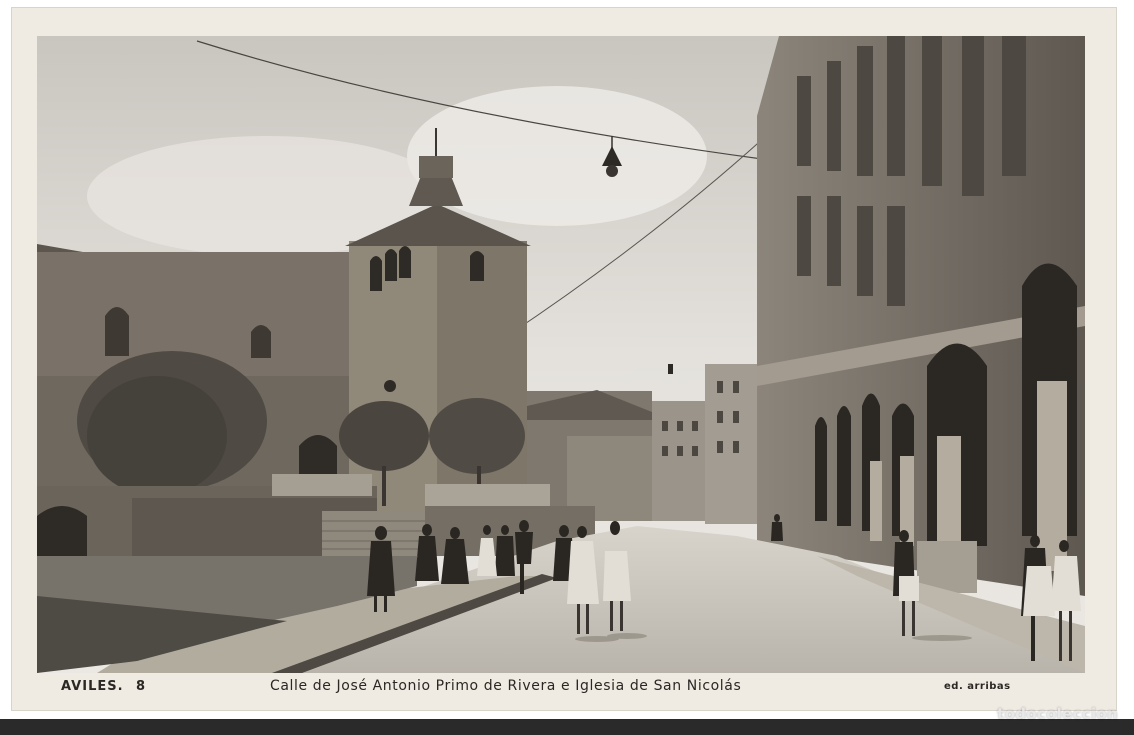  Describe the element at coordinates (322, 485) in the screenshot. I see `balustrade` at that location.